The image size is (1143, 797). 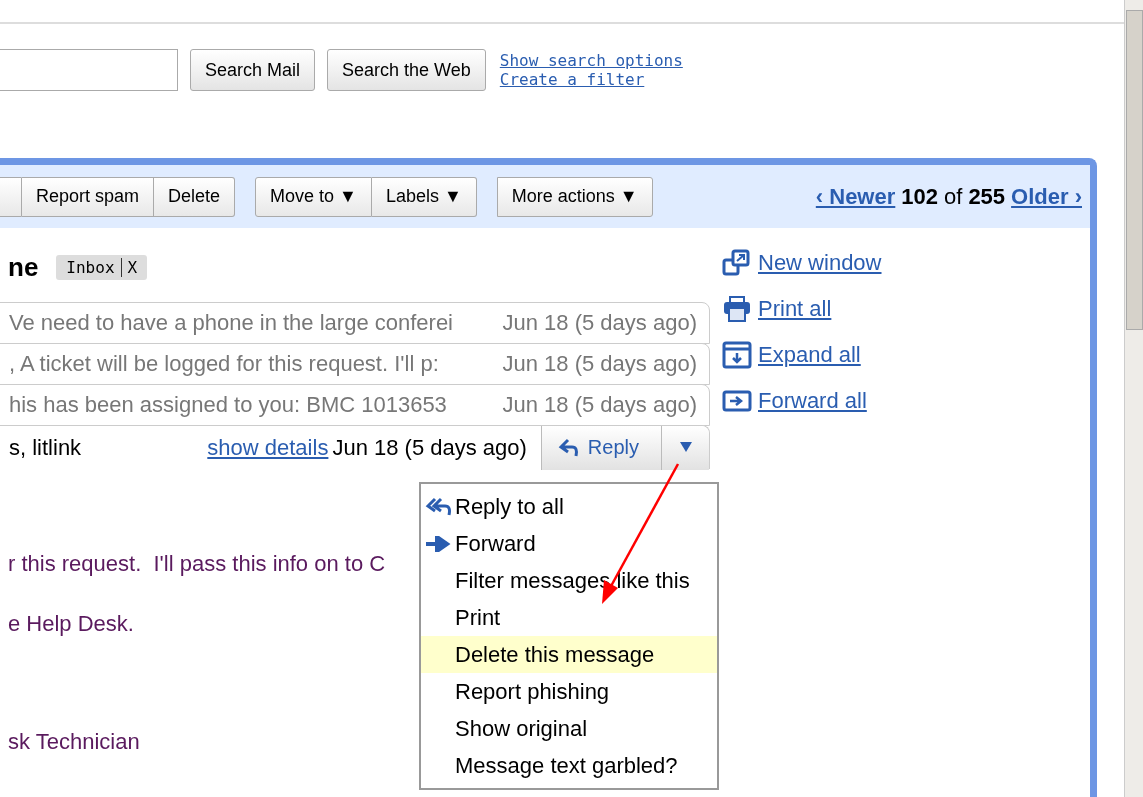 What do you see at coordinates (439, 506) in the screenshot?
I see `reply-all-icon` at bounding box center [439, 506].